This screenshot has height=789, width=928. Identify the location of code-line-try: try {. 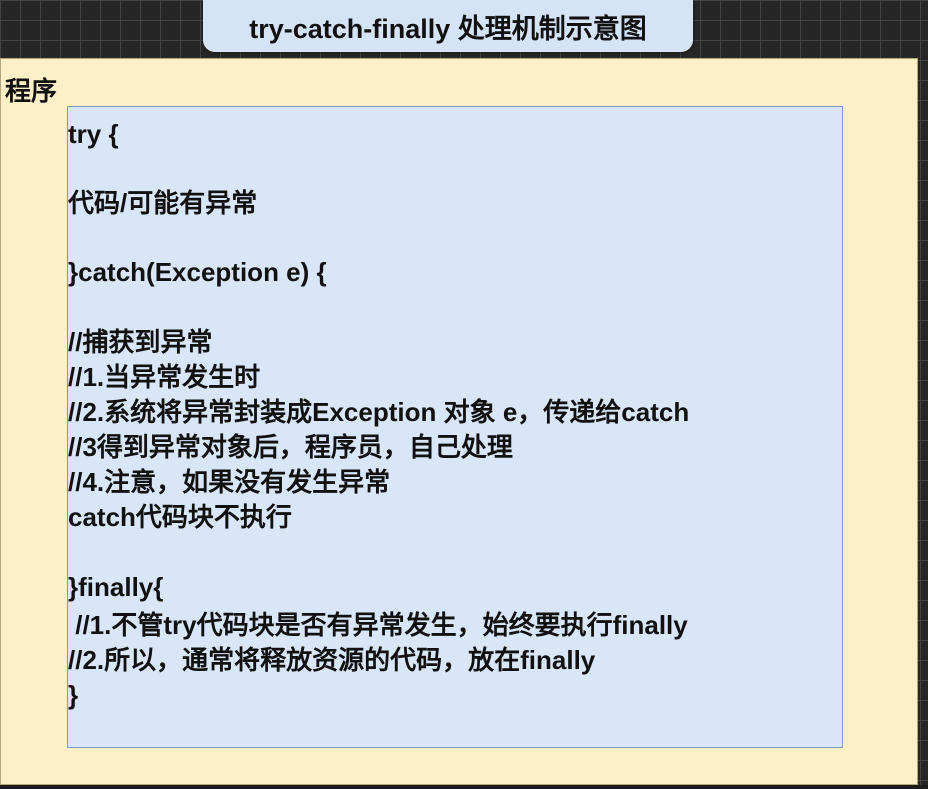
(93, 134).